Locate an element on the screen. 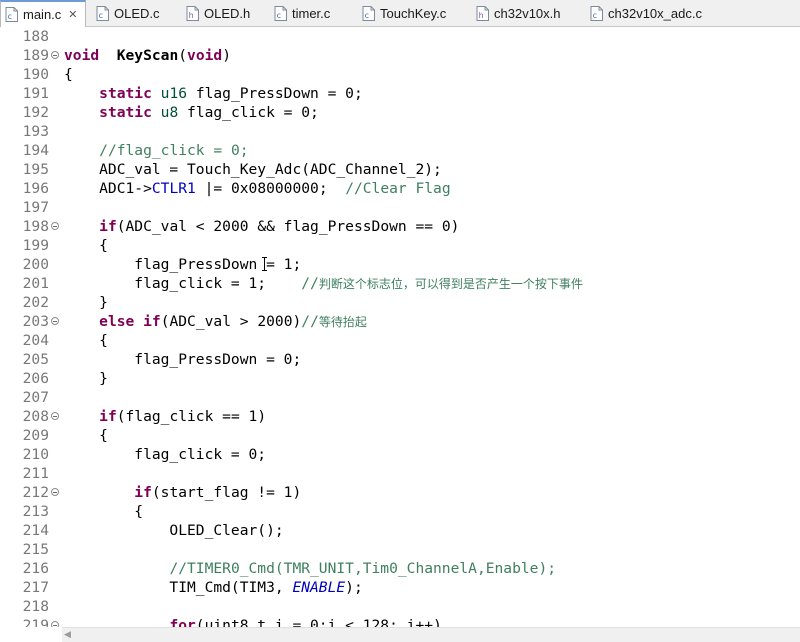  line-number: 203 is located at coordinates (35, 321).